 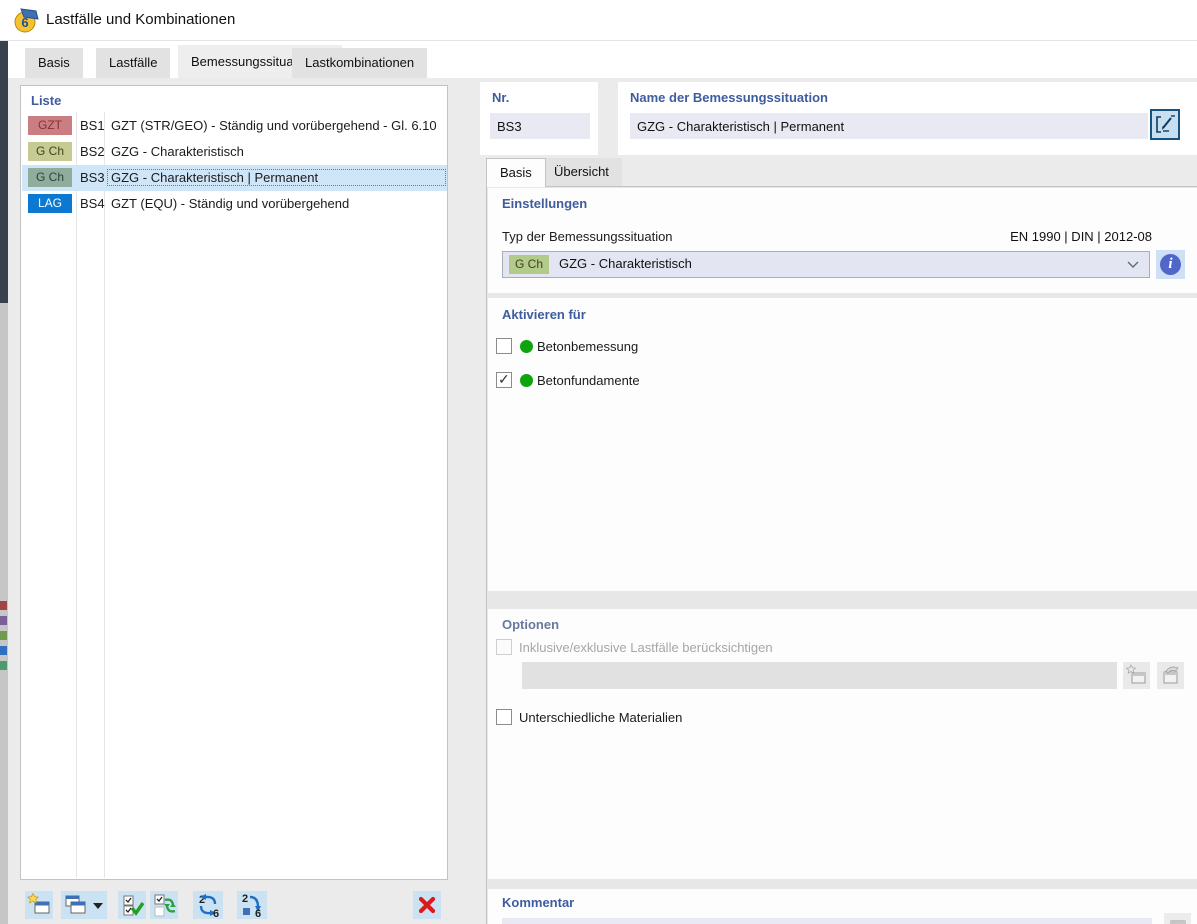 I want to click on info-icon: i, so click(x=1170, y=264).